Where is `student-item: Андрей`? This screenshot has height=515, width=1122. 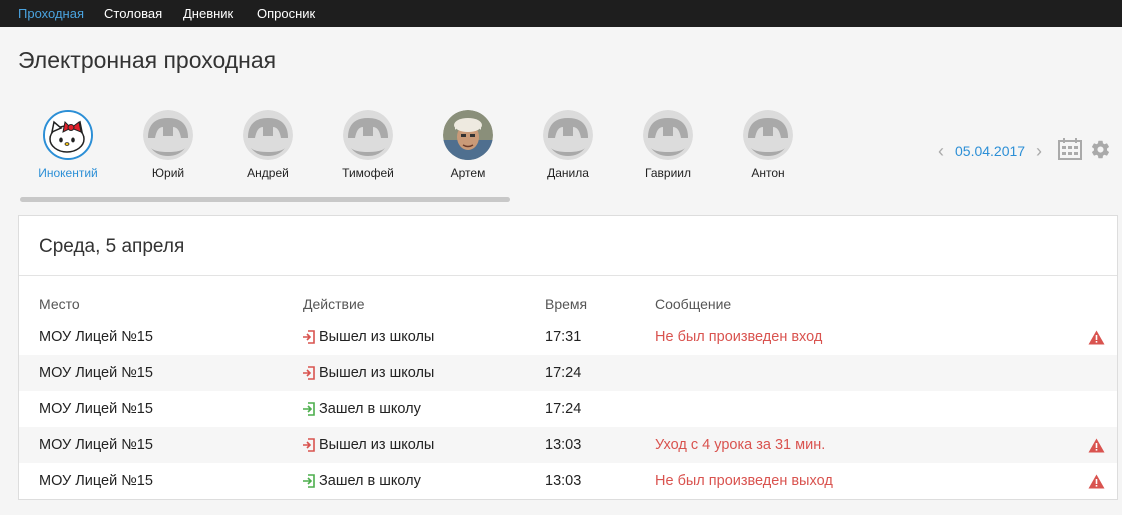
student-item: Андрей is located at coordinates (268, 150).